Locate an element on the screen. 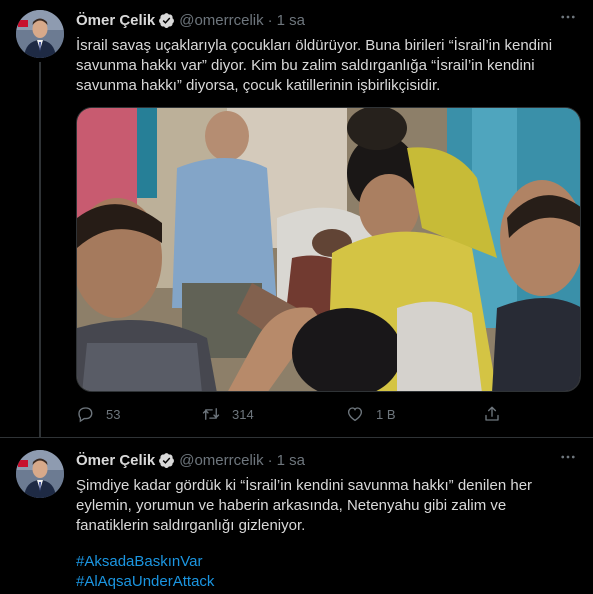 This screenshot has width=593, height=594. hashtag-list: #AksadaBaskınVar #AlAqsaUnderAttack is located at coordinates (145, 572).